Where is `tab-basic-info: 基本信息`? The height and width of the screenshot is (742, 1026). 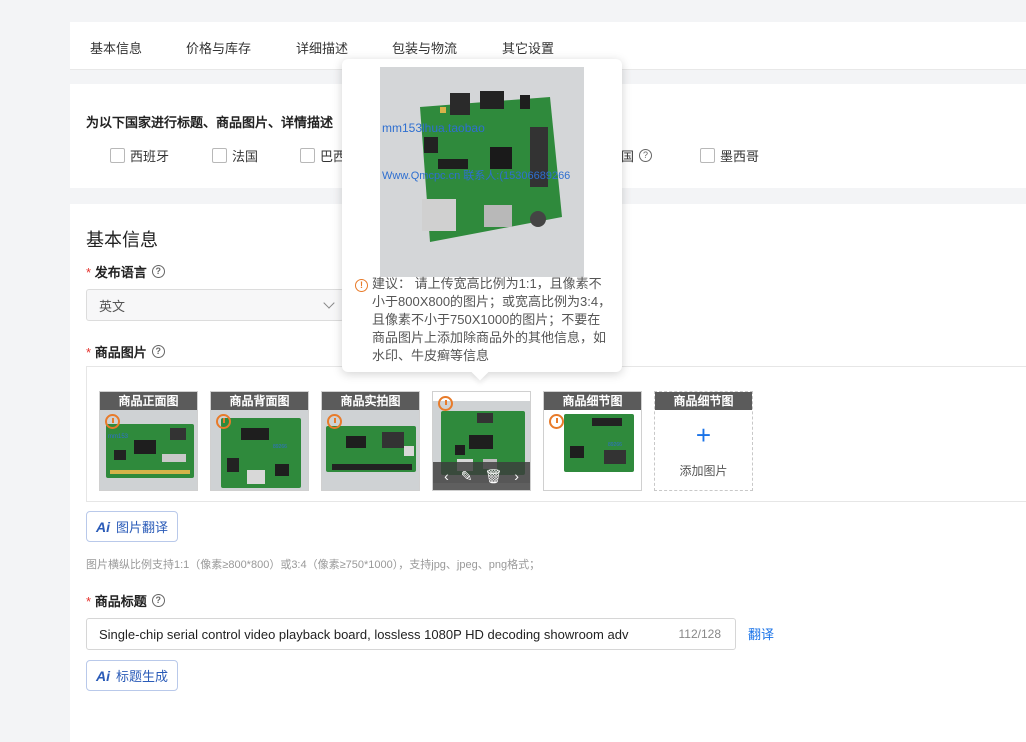
tab-basic-info: 基本信息 is located at coordinates (116, 47).